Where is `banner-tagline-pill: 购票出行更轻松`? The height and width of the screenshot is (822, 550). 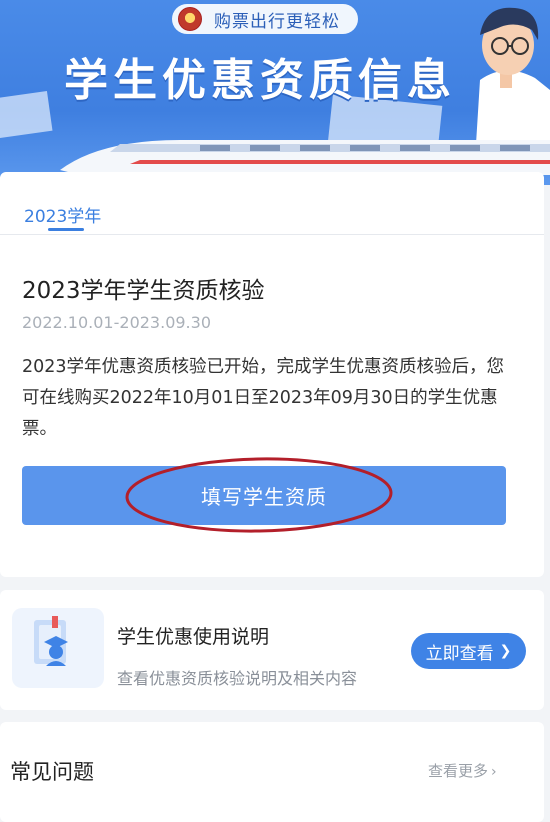
banner-tagline-pill: 购票出行更轻松 is located at coordinates (265, 19).